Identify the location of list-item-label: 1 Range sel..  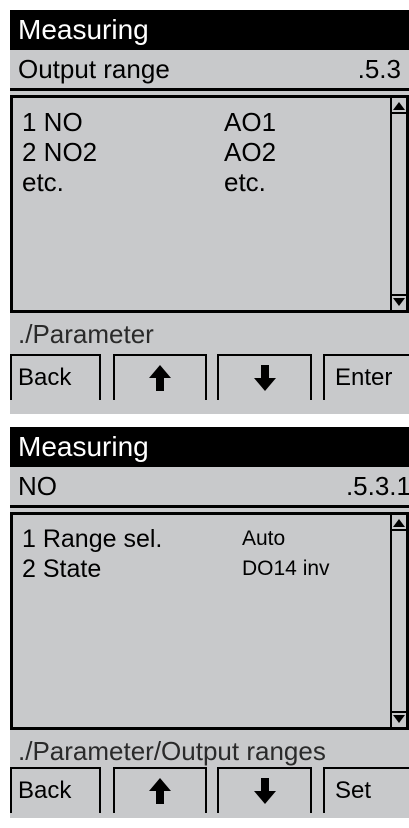
(92, 539).